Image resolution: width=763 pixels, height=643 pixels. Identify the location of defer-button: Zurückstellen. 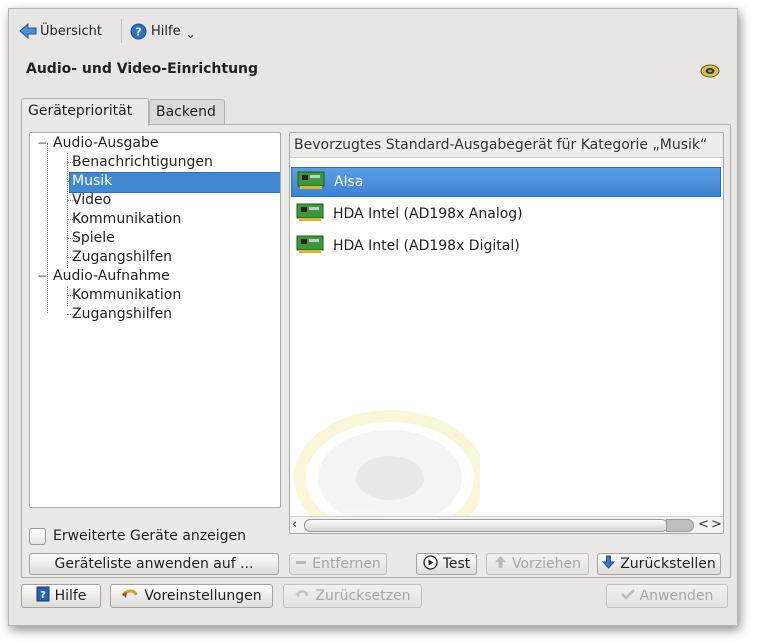
(659, 564).